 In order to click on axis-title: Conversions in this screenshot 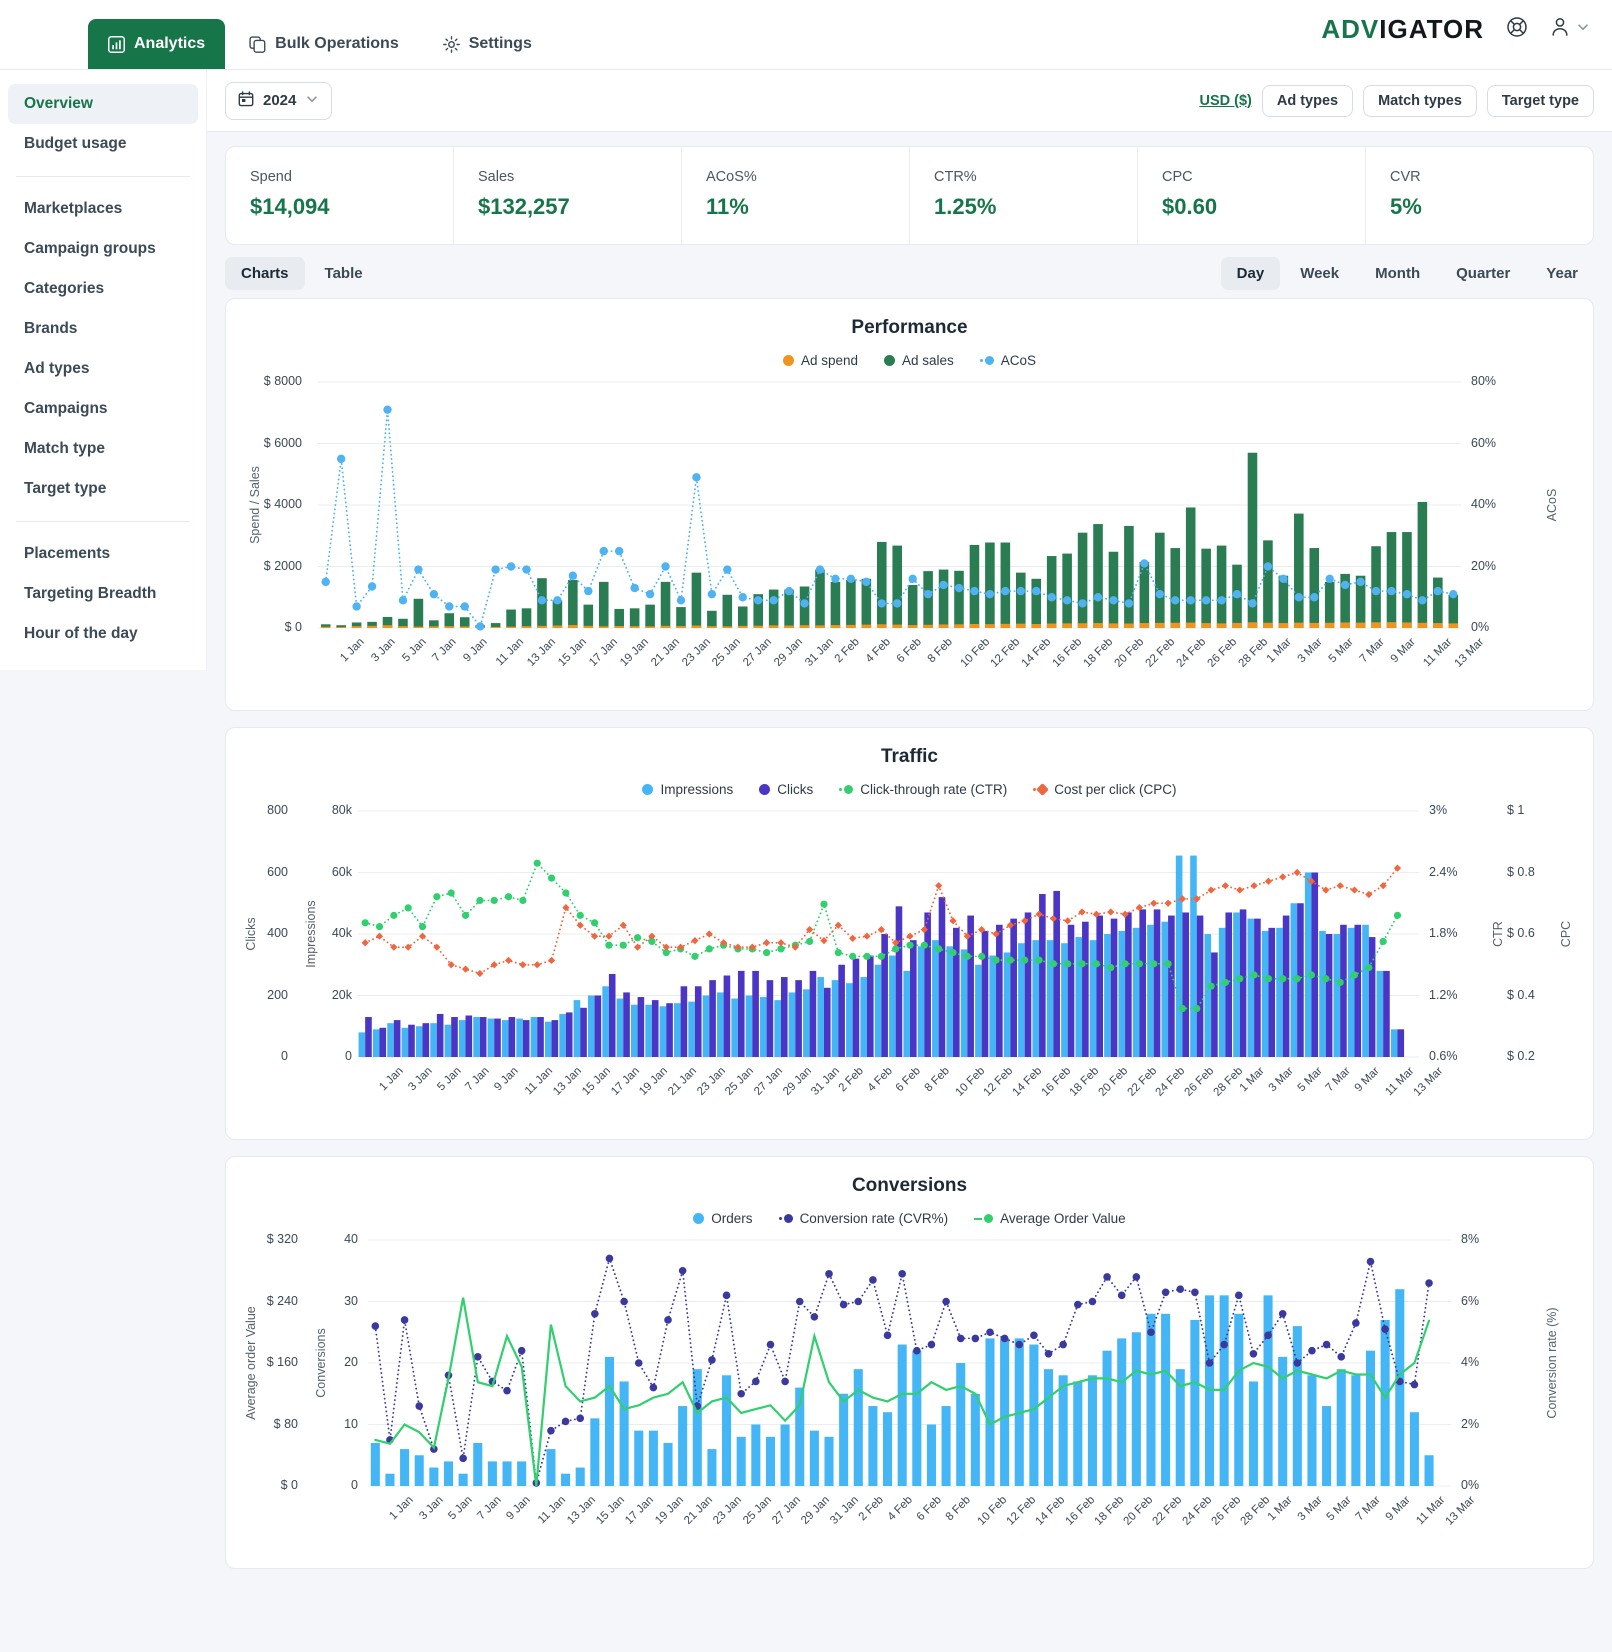, I will do `click(321, 1363)`.